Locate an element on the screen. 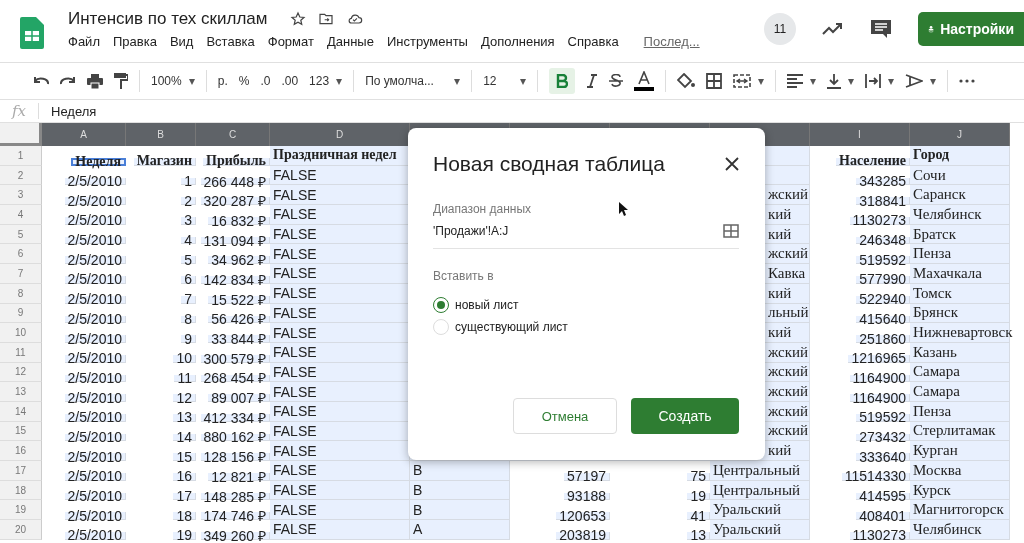 This screenshot has width=1024, height=543. share-button: Настройки is located at coordinates (971, 29).